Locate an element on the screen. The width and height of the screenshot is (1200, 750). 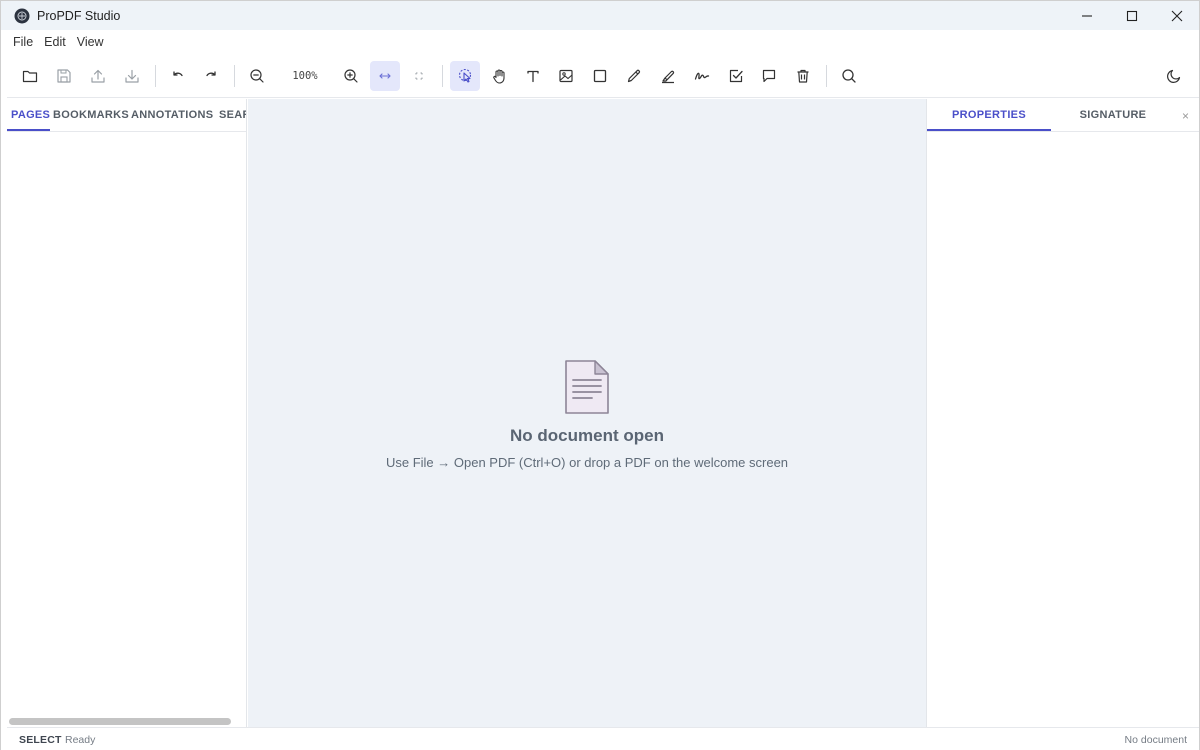
open-folder-icon is located at coordinates (30, 76).